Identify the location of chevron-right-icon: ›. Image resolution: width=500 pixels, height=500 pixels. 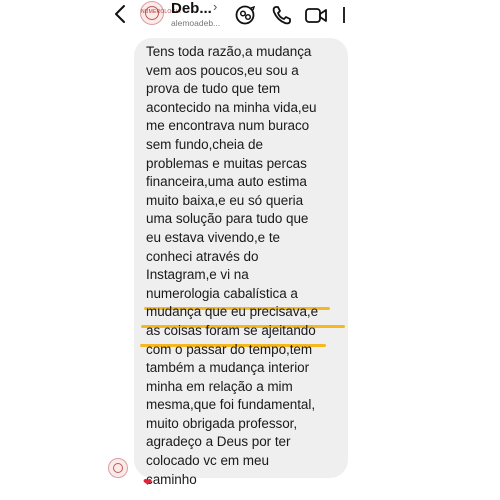
(215, 7).